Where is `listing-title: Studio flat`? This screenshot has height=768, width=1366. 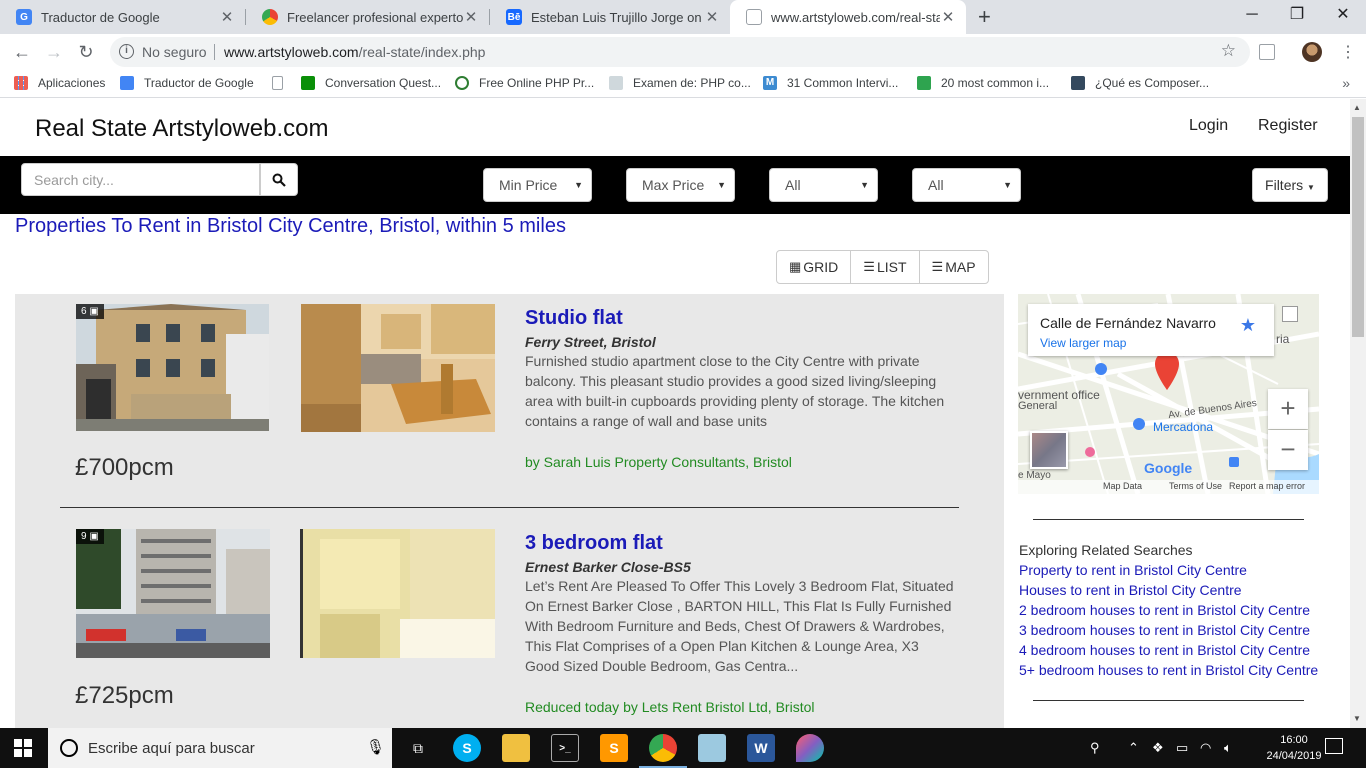
listing-title: Studio flat is located at coordinates (574, 318).